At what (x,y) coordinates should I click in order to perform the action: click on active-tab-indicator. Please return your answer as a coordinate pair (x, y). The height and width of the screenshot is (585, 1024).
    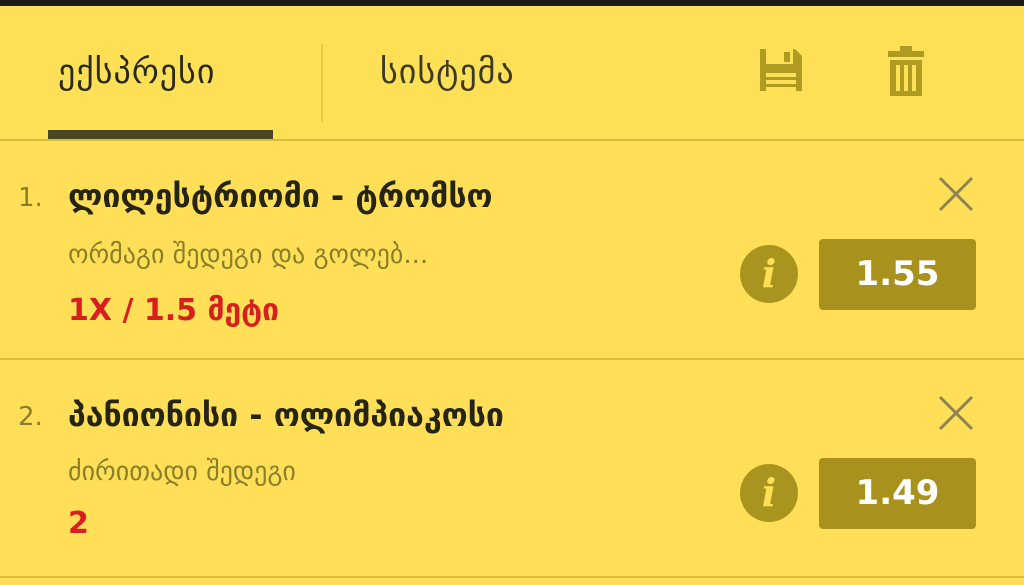
    Looking at the image, I should click on (160, 134).